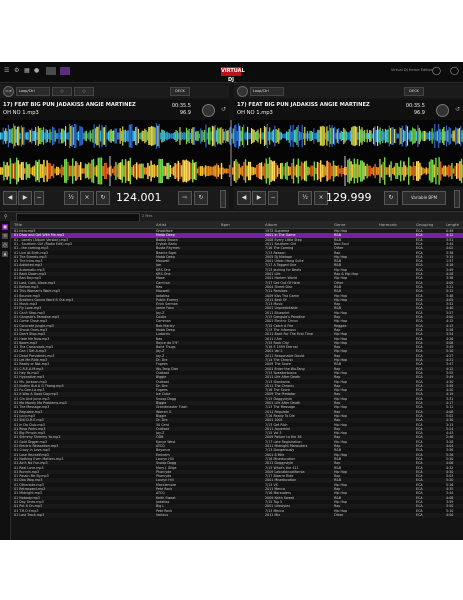 Image resolution: width=463 pixels, height=600 pixels. I want to click on deck-left-sync-icon: ↺, so click(223, 109).